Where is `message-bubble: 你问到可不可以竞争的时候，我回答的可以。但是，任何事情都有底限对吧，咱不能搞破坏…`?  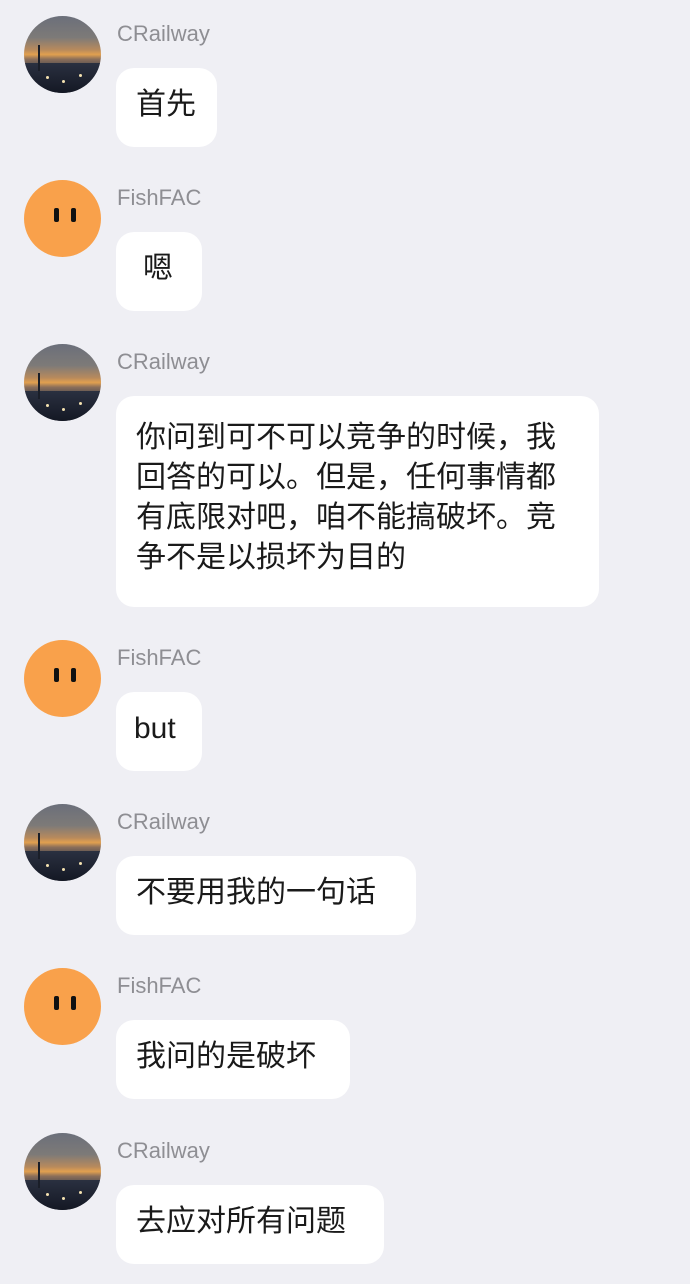 message-bubble: 你问到可不可以竞争的时候，我回答的可以。但是，任何事情都有底限对吧，咱不能搞破坏… is located at coordinates (357, 501).